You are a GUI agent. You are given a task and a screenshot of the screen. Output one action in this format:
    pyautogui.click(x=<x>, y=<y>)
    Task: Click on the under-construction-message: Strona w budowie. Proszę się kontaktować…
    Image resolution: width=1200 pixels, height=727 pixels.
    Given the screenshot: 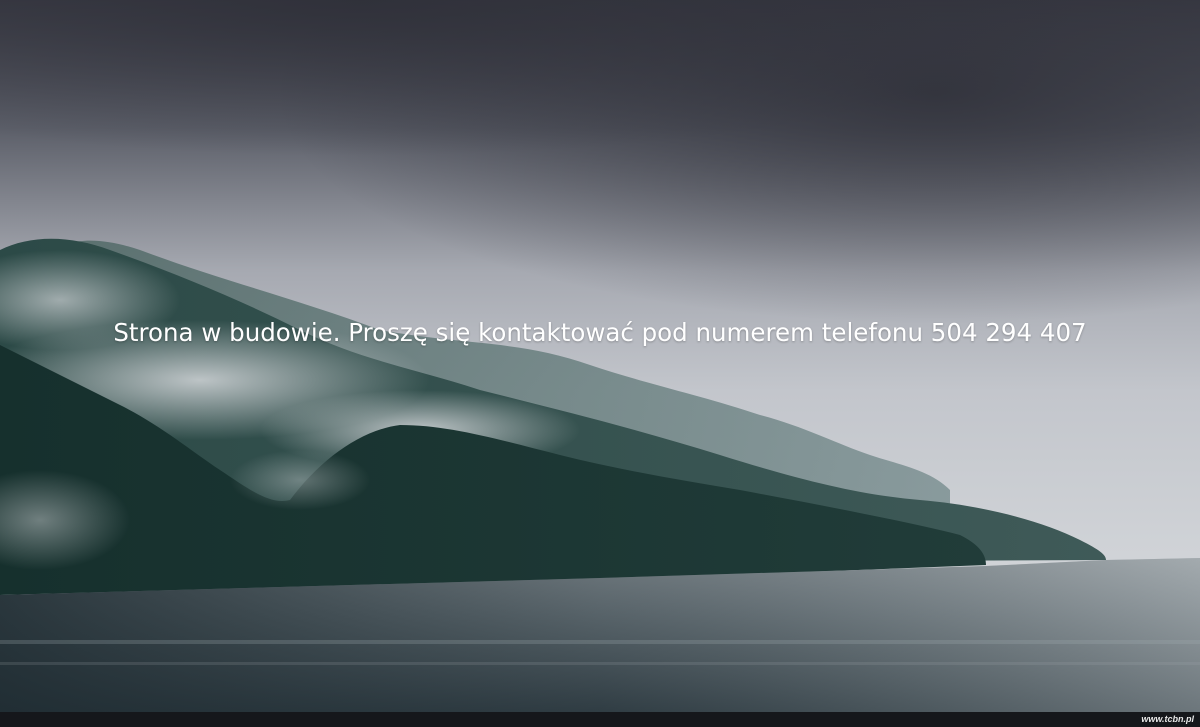 What is the action you would take?
    pyautogui.click(x=600, y=332)
    